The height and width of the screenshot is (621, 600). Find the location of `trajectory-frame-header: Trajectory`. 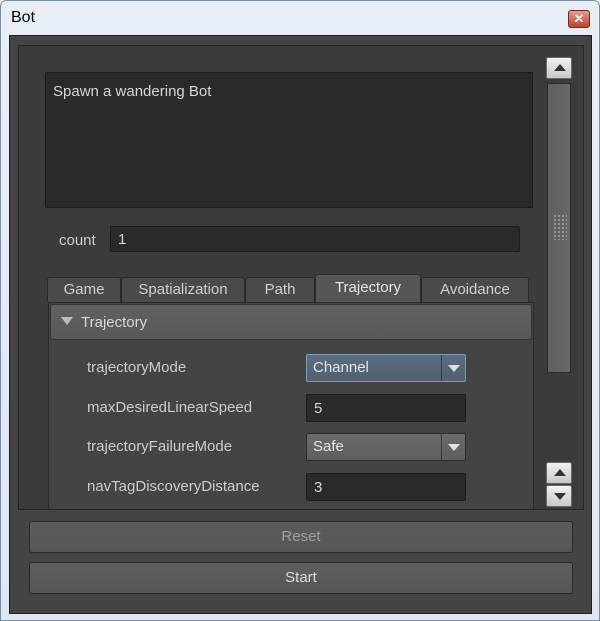

trajectory-frame-header: Trajectory is located at coordinates (291, 322).